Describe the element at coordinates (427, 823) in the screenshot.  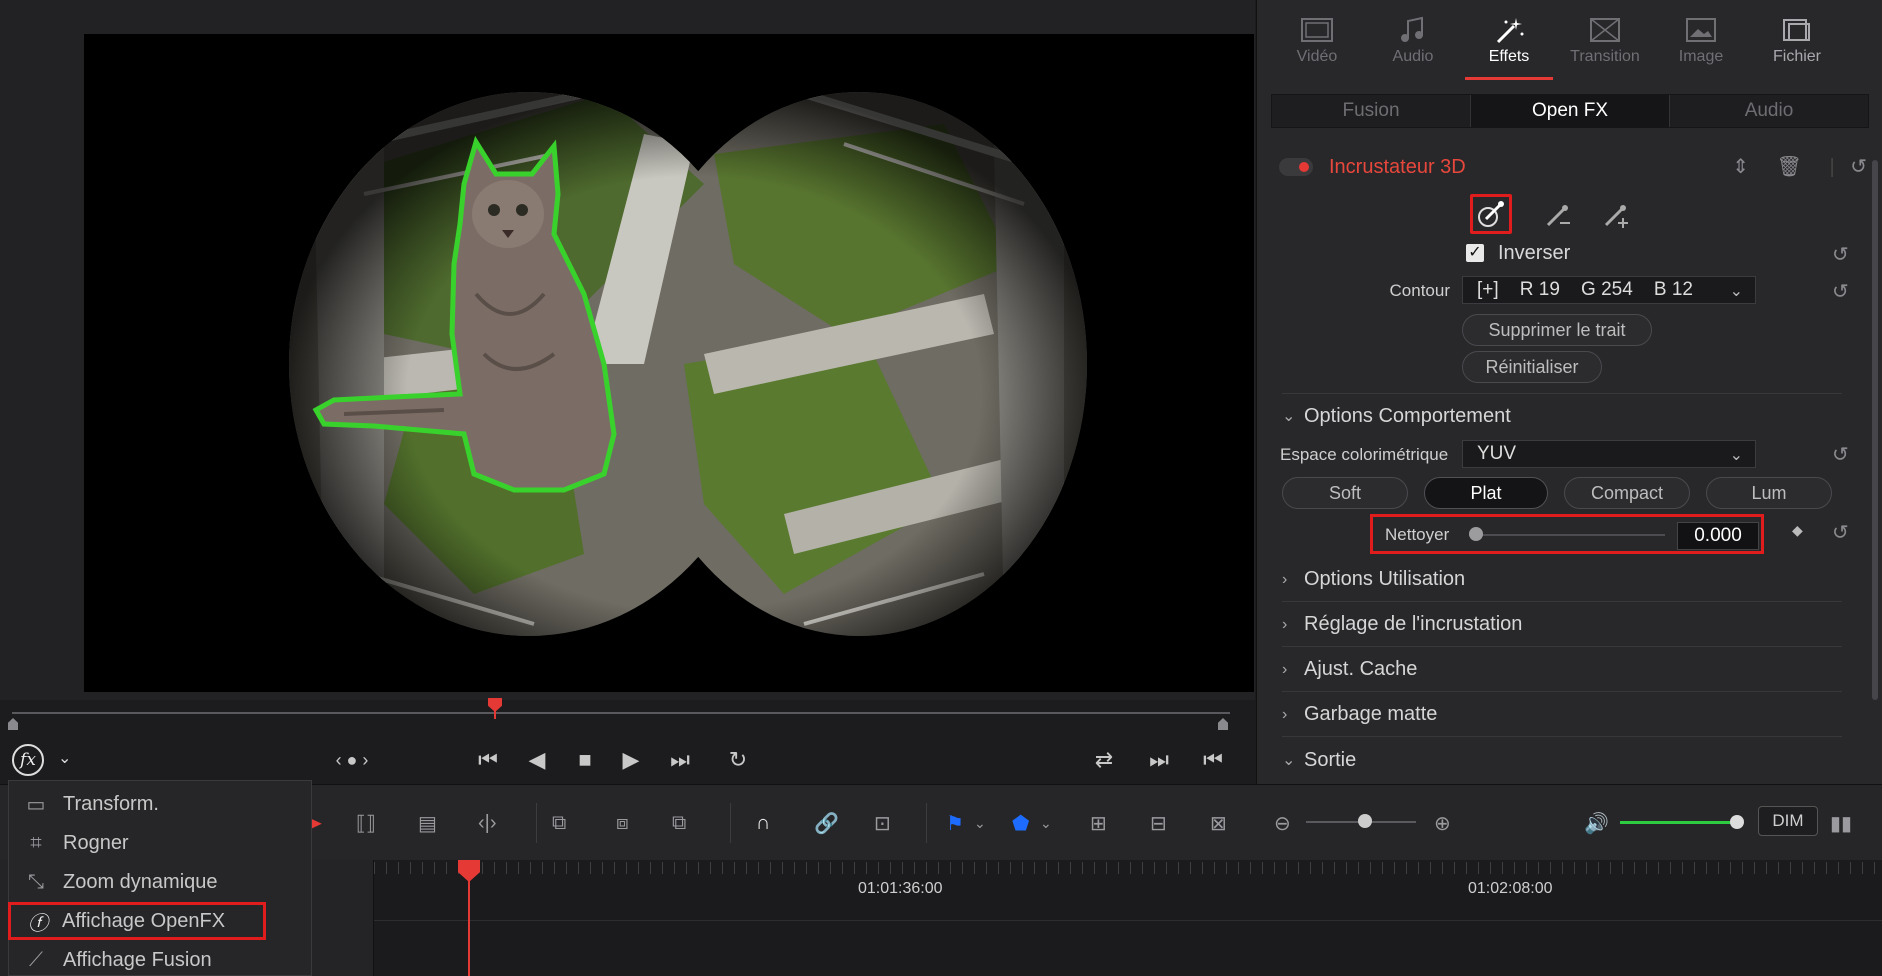
I see `dynamic-trim-icon: ▤` at that location.